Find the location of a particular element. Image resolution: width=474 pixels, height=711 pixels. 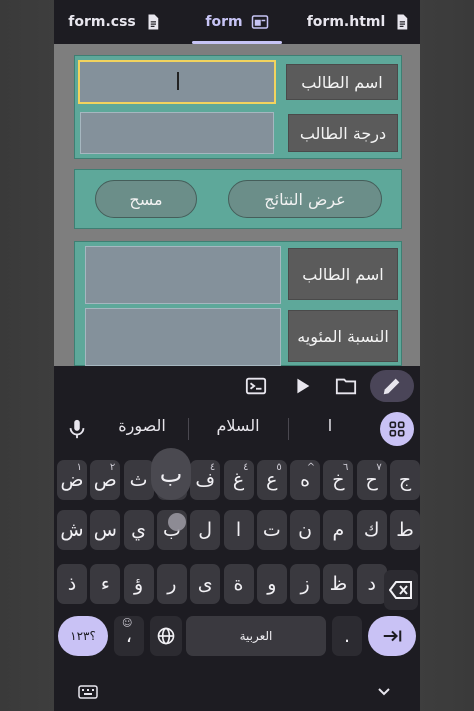

letter-key: ا is located at coordinates (238, 530).